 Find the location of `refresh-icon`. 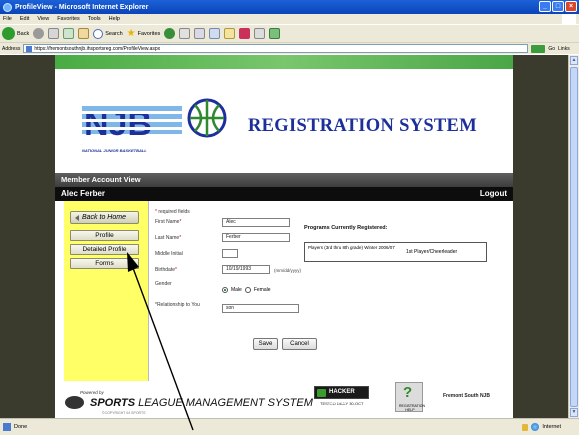

refresh-icon is located at coordinates (69, 33).